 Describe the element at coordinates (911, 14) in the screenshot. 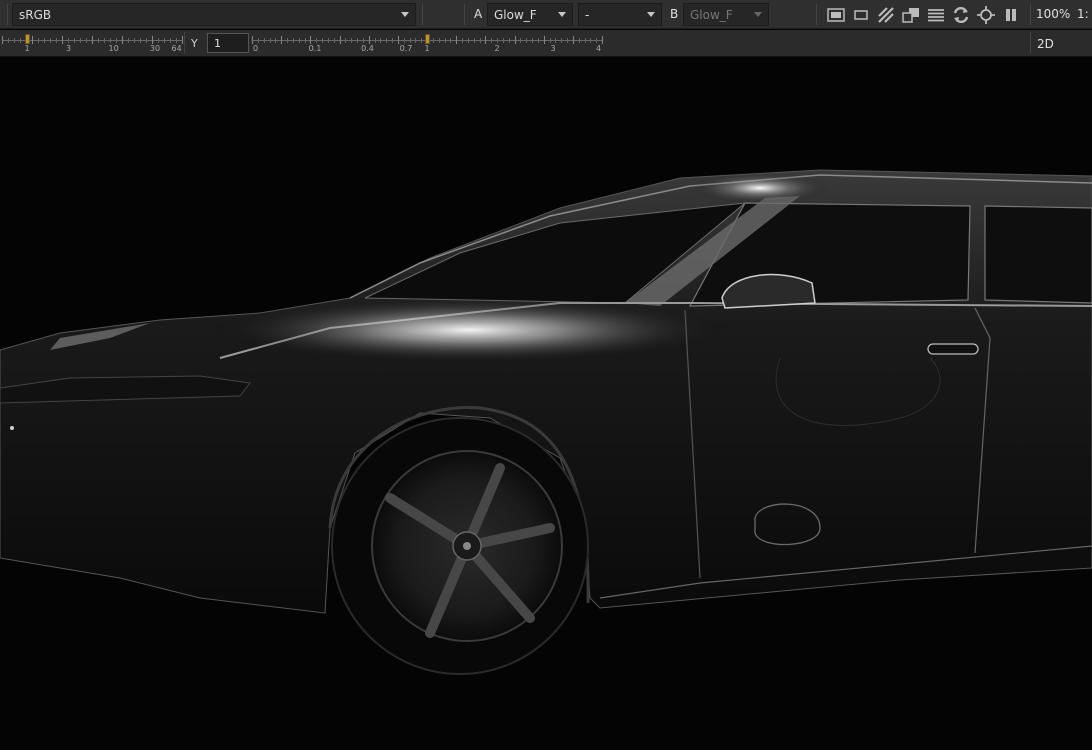

I see `overlay-icon` at that location.